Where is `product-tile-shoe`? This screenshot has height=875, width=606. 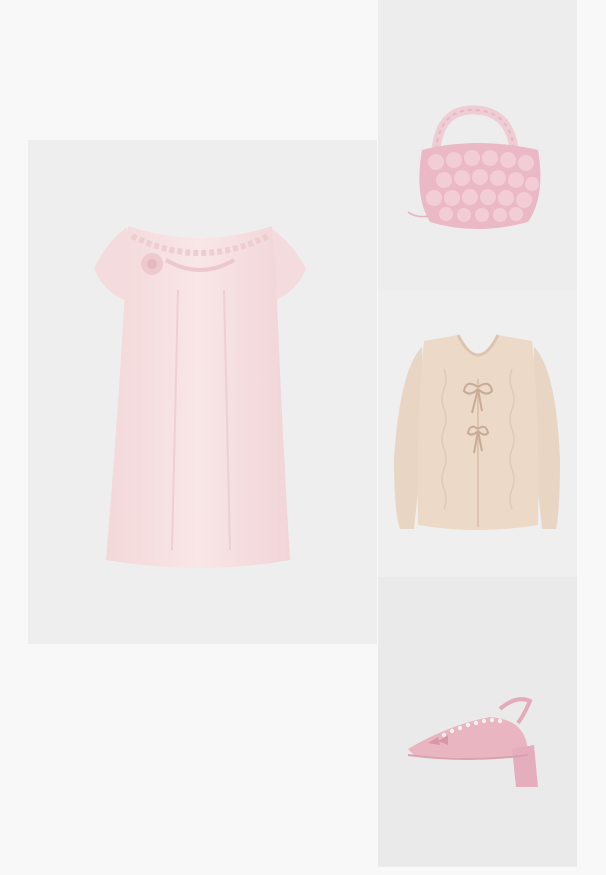
product-tile-shoe is located at coordinates (477, 722).